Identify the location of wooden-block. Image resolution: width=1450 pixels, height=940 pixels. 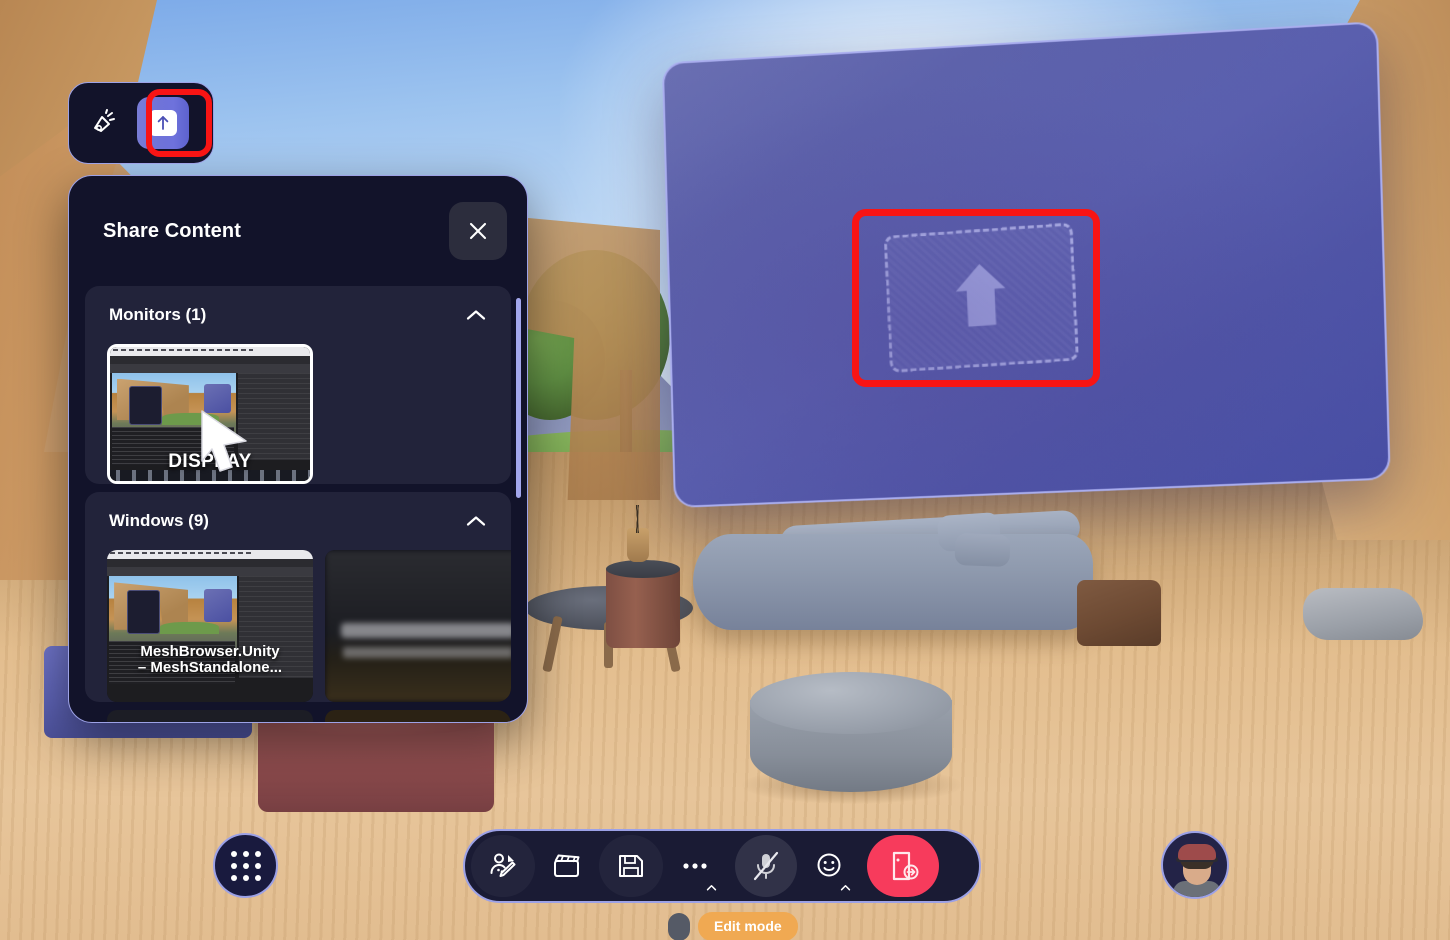
(1119, 613).